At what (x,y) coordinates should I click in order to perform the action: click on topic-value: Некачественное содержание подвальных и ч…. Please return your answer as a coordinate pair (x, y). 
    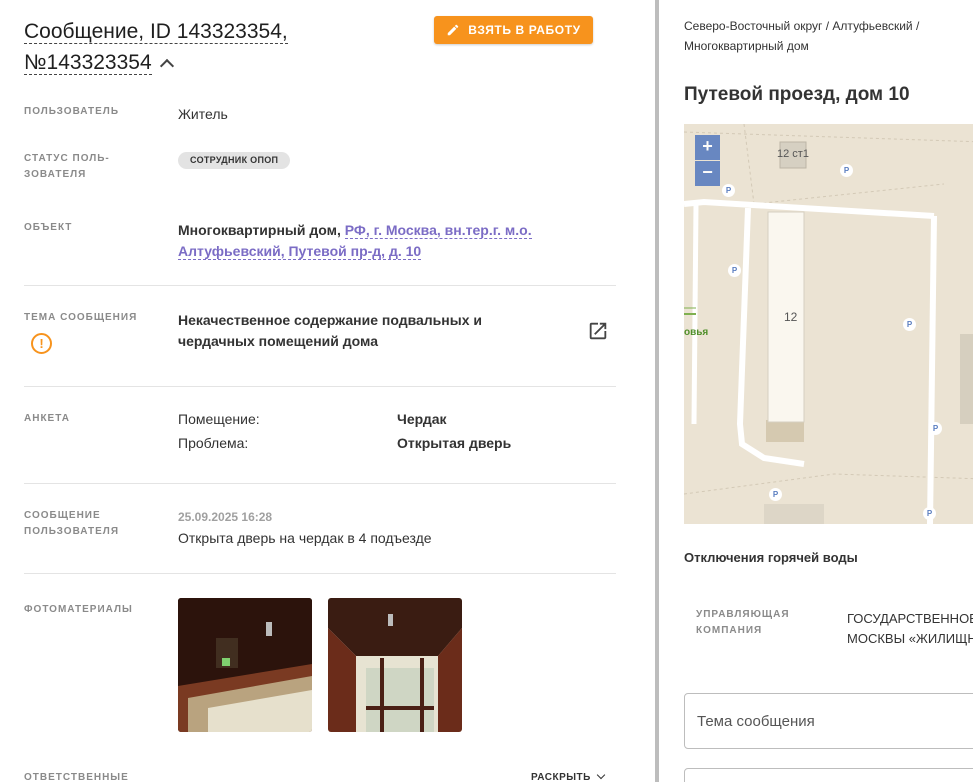
    Looking at the image, I should click on (330, 330).